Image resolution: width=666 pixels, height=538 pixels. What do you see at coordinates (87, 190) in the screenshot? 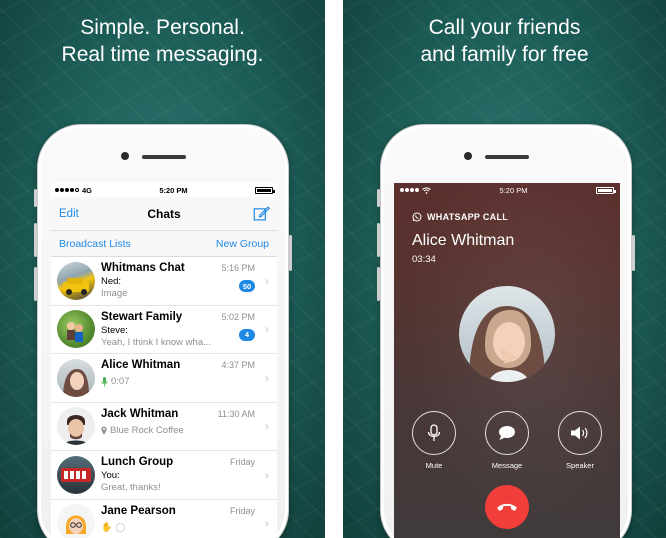
I see `carrier-label: 4G` at bounding box center [87, 190].